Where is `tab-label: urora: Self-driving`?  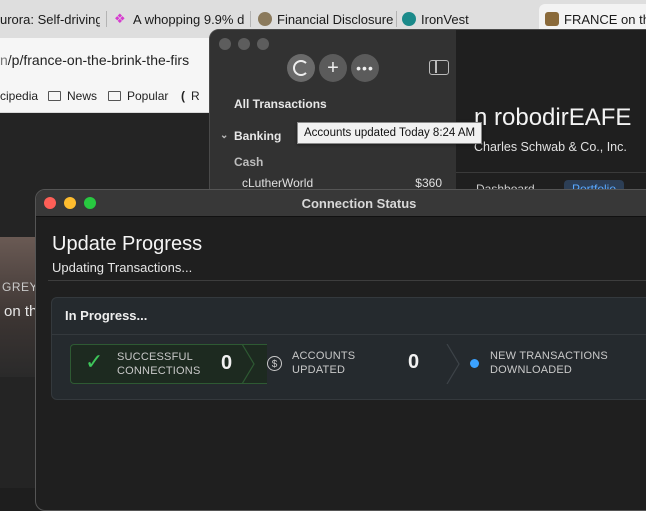 tab-label: urora: Self-driving is located at coordinates (50, 19).